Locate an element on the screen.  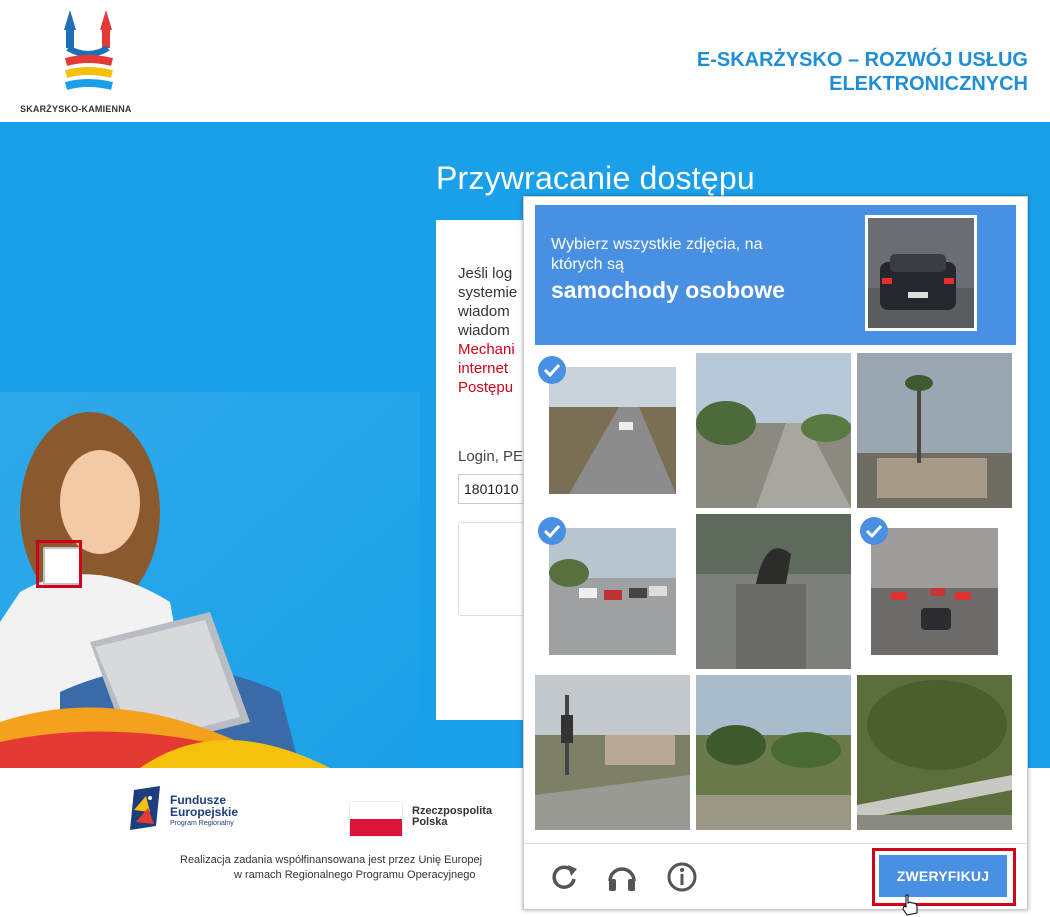
eu-funds-text-2: Europejskie is located at coordinates (204, 812).